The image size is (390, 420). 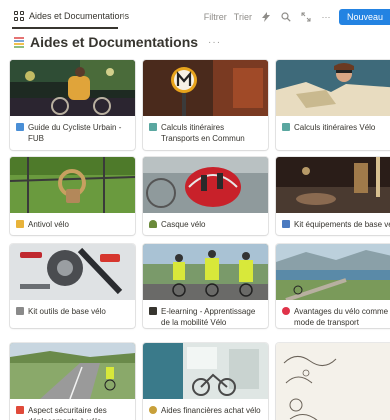 What do you see at coordinates (20, 127) in the screenshot?
I see `folder-icon` at bounding box center [20, 127].